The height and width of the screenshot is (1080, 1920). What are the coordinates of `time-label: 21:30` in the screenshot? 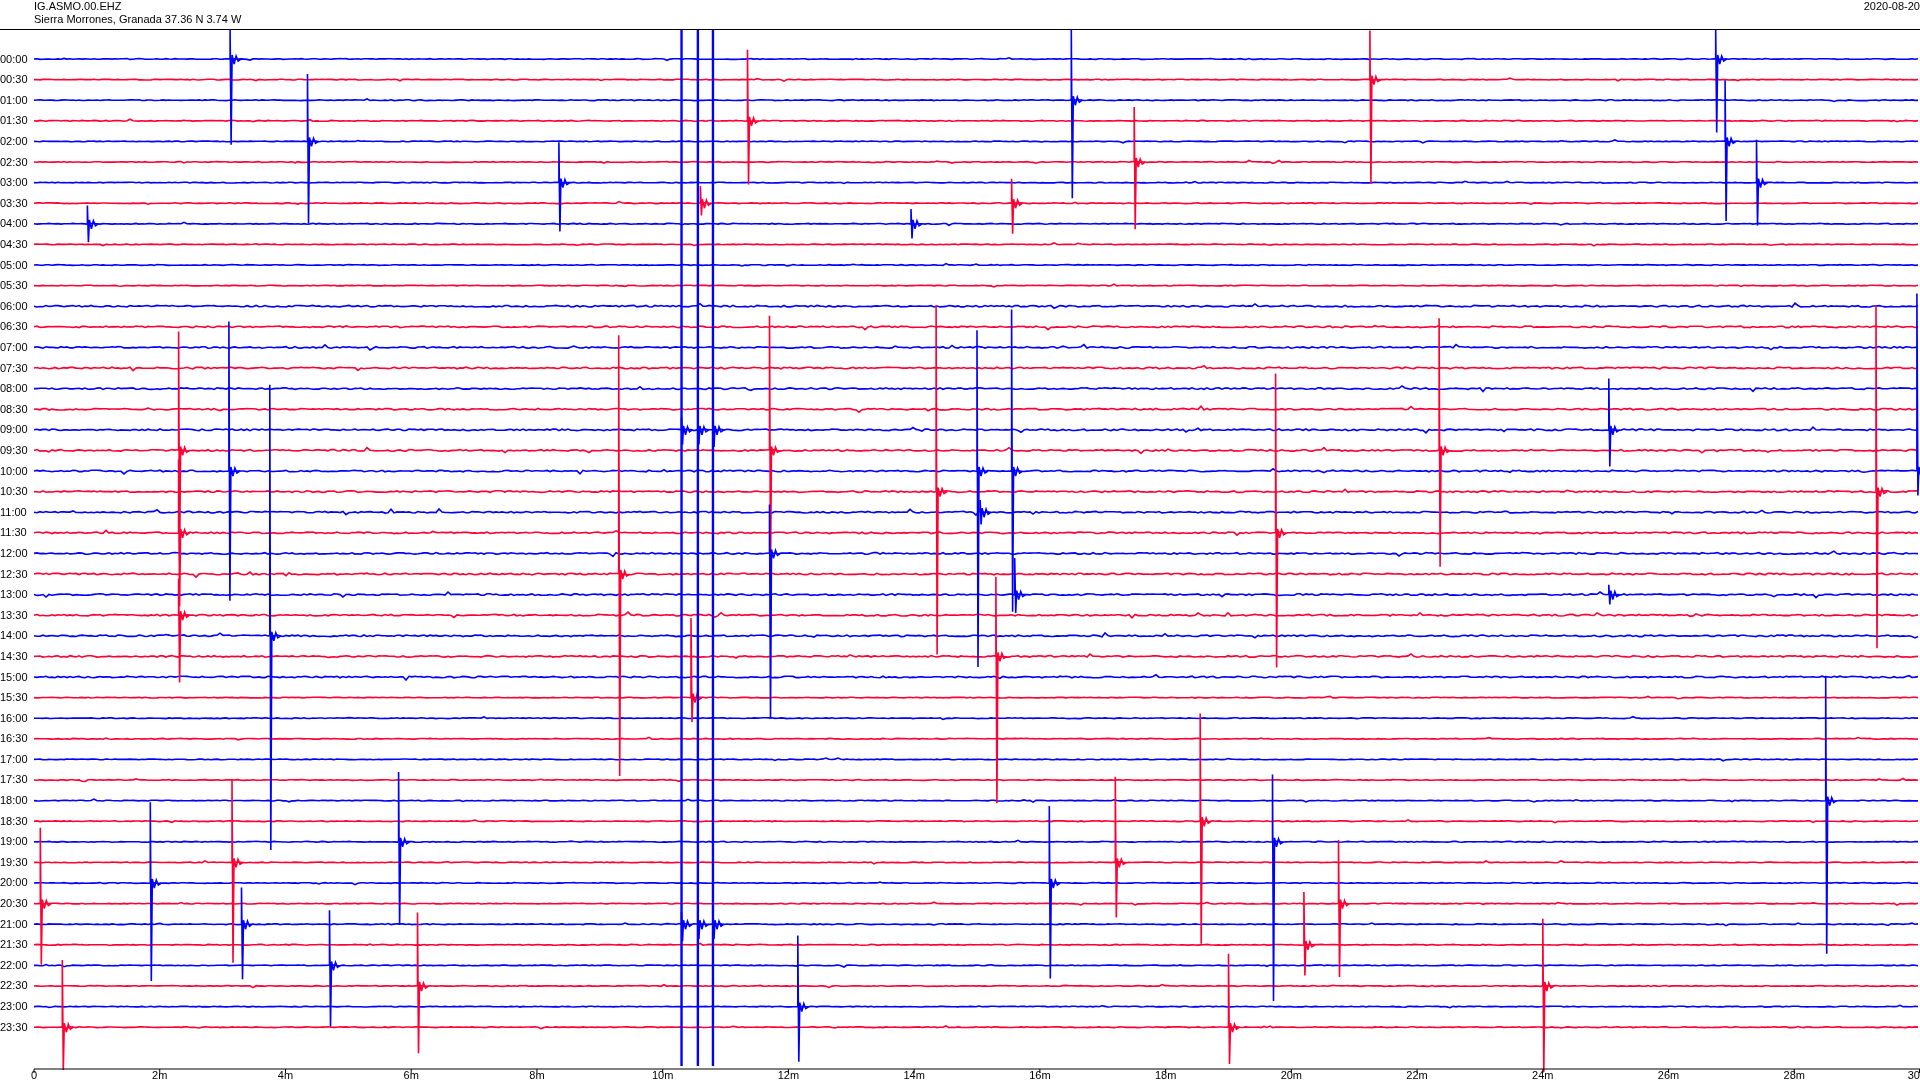 It's located at (14, 945).